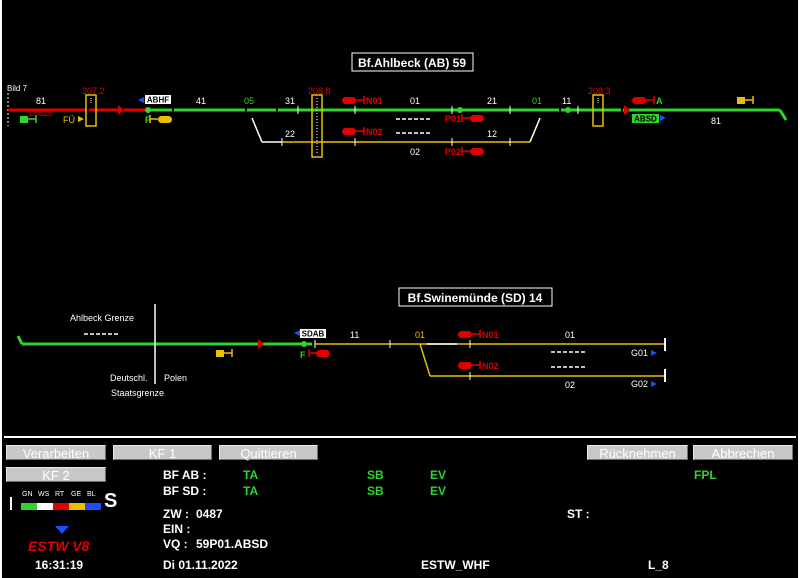  What do you see at coordinates (658, 565) in the screenshot?
I see `level-indicator: L_8` at bounding box center [658, 565].